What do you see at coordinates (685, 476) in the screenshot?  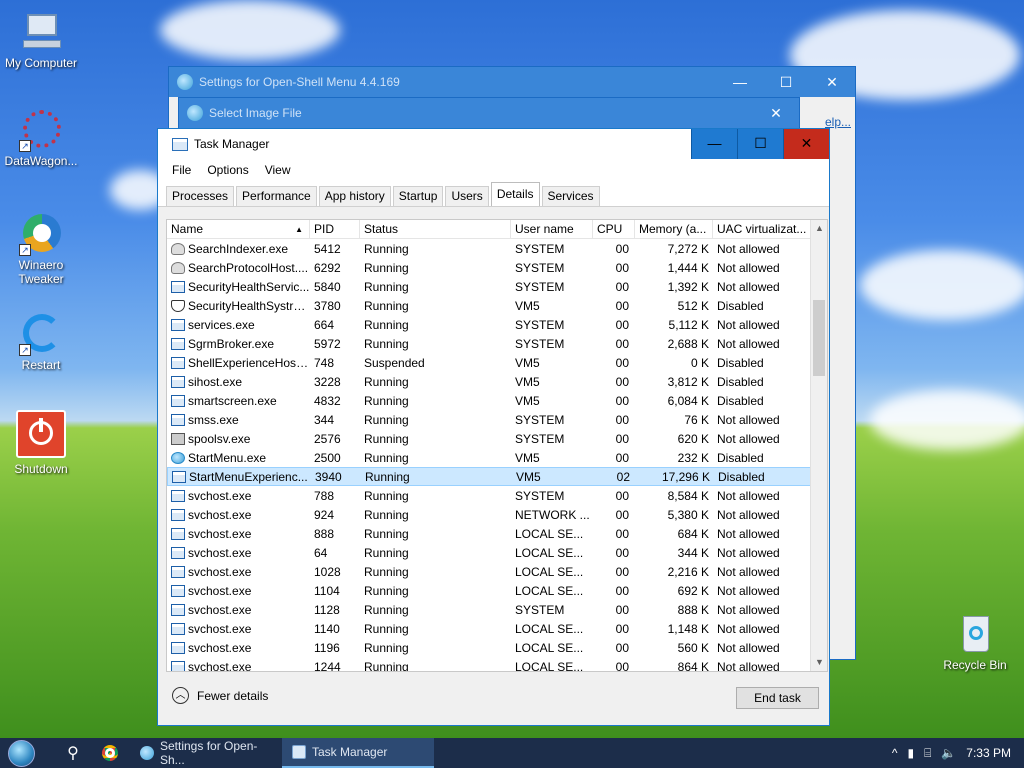 I see `cell-memory: 17,296 K` at bounding box center [685, 476].